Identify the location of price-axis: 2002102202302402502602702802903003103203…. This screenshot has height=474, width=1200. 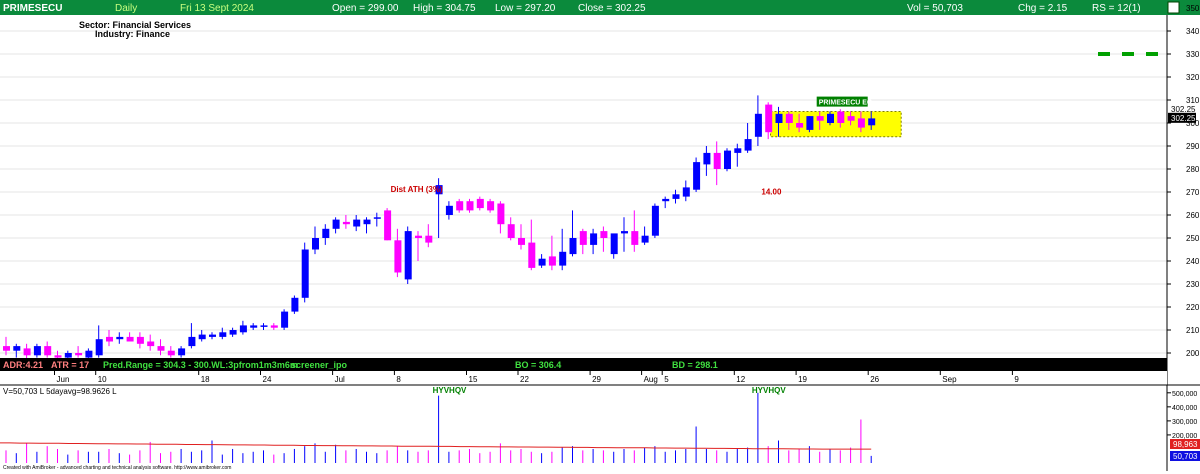
(1183, 181).